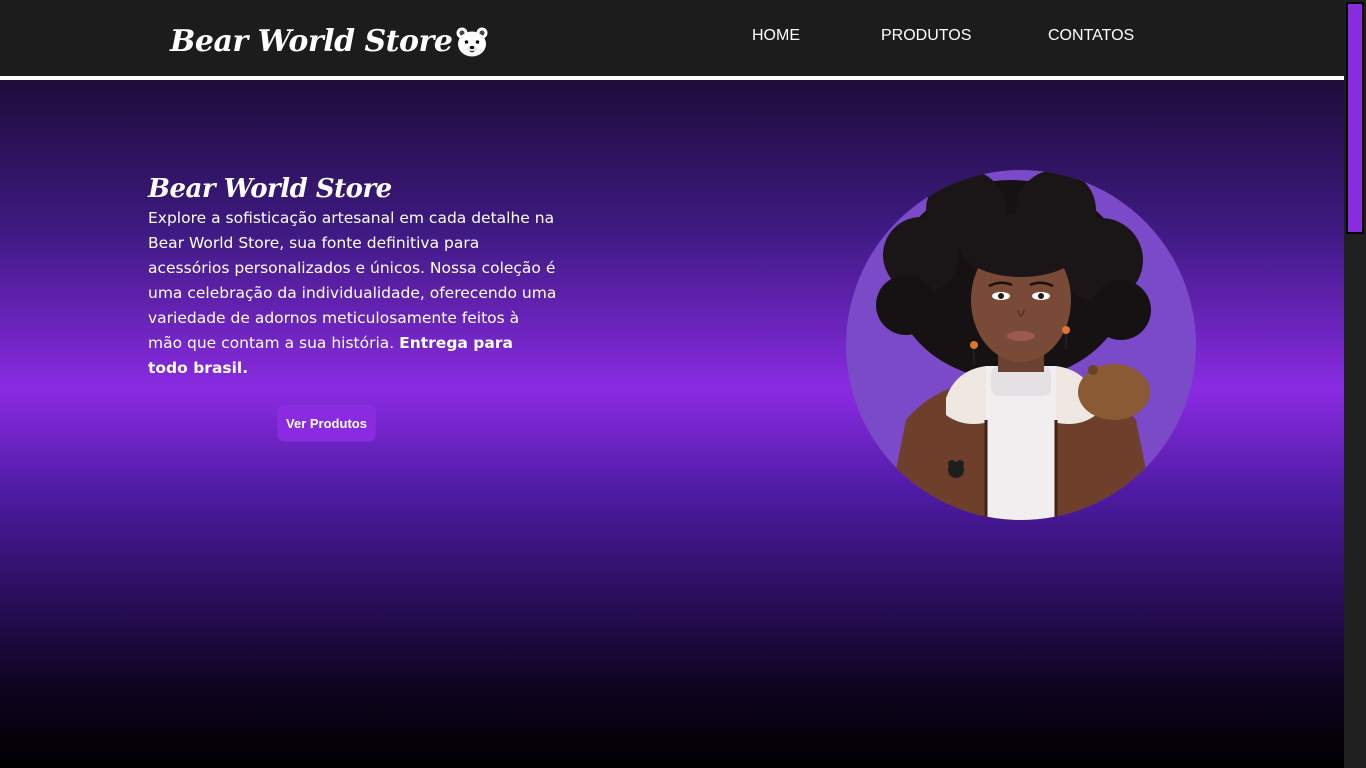  I want to click on view-products-button: Ver Produtos, so click(326, 423).